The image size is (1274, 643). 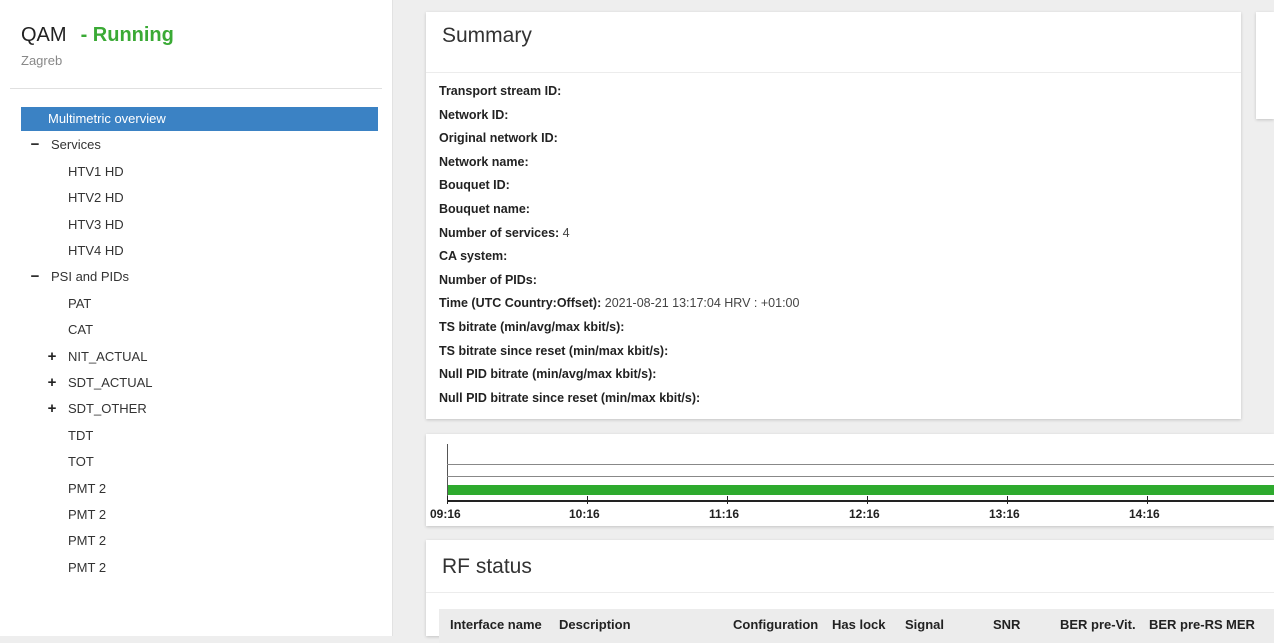 I want to click on summary-label: Time (UTC Country:Offset):, so click(x=520, y=303).